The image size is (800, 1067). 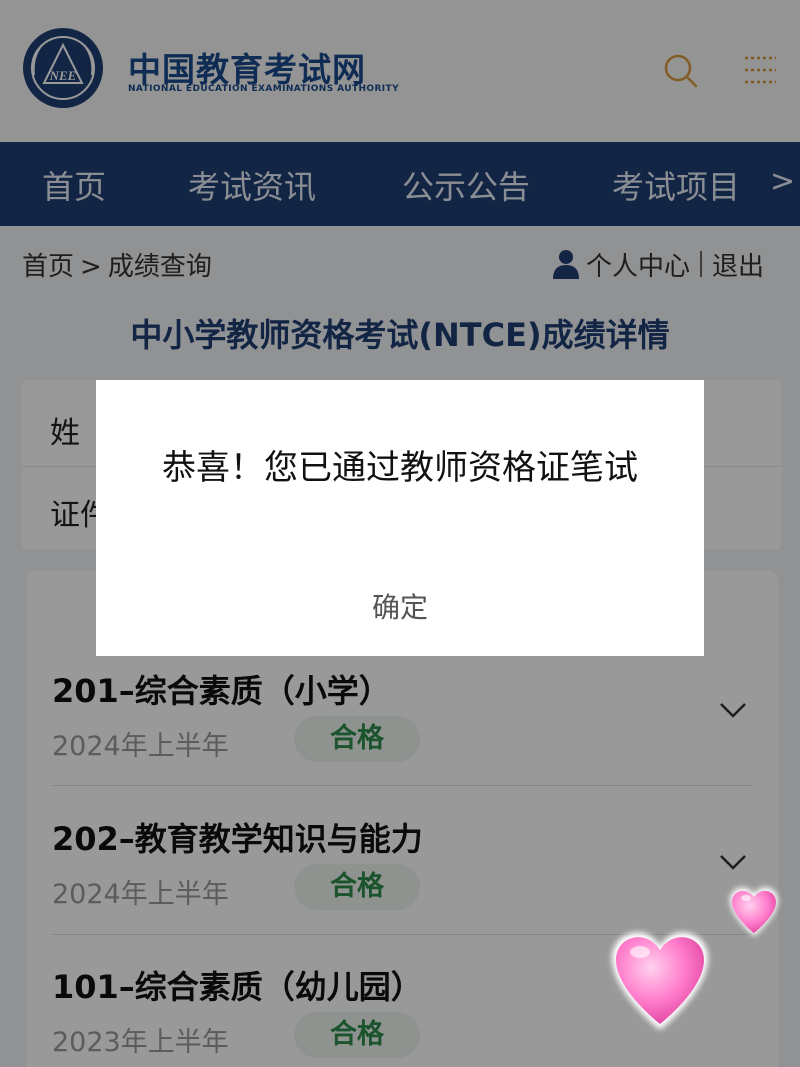 What do you see at coordinates (400, 608) in the screenshot?
I see `confirm-button: 确定` at bounding box center [400, 608].